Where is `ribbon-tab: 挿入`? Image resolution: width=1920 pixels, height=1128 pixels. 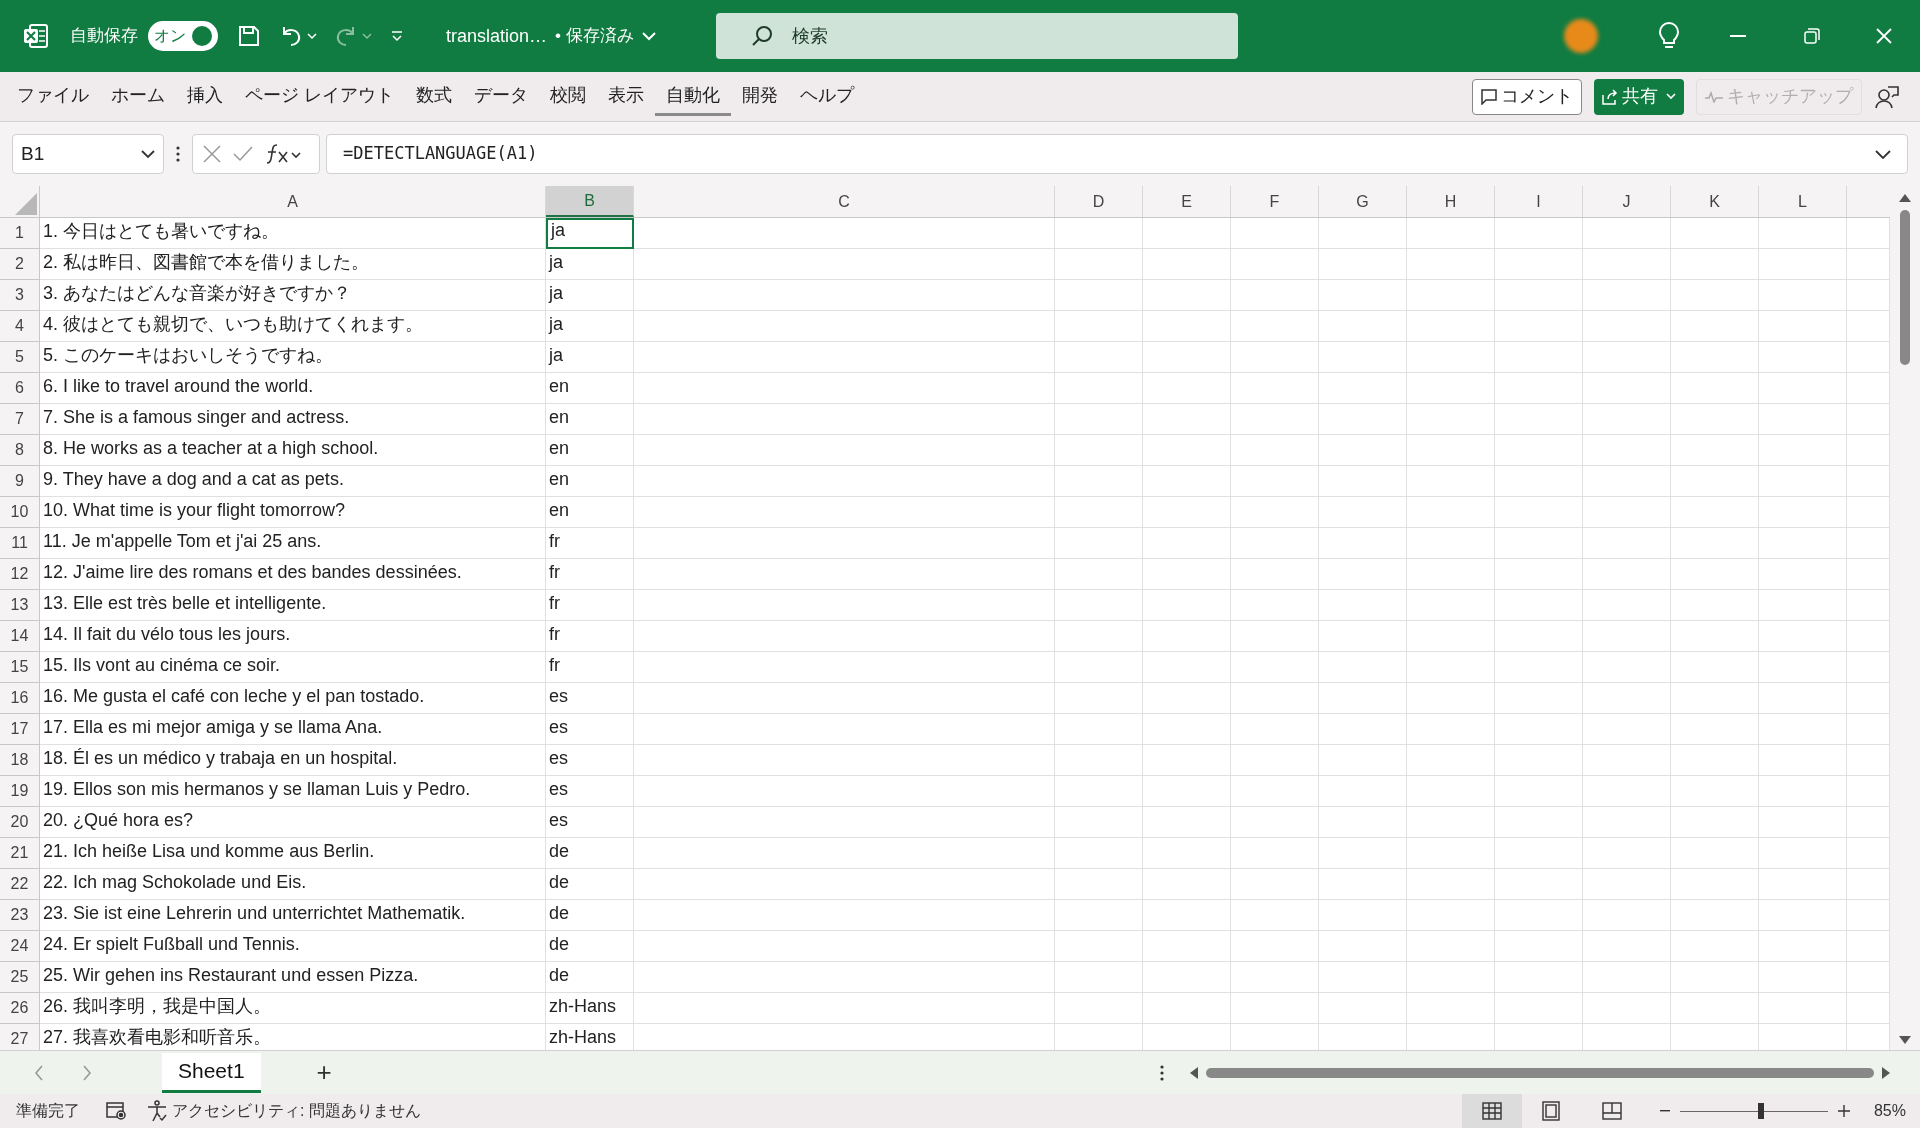
ribbon-tab: 挿入 is located at coordinates (205, 96).